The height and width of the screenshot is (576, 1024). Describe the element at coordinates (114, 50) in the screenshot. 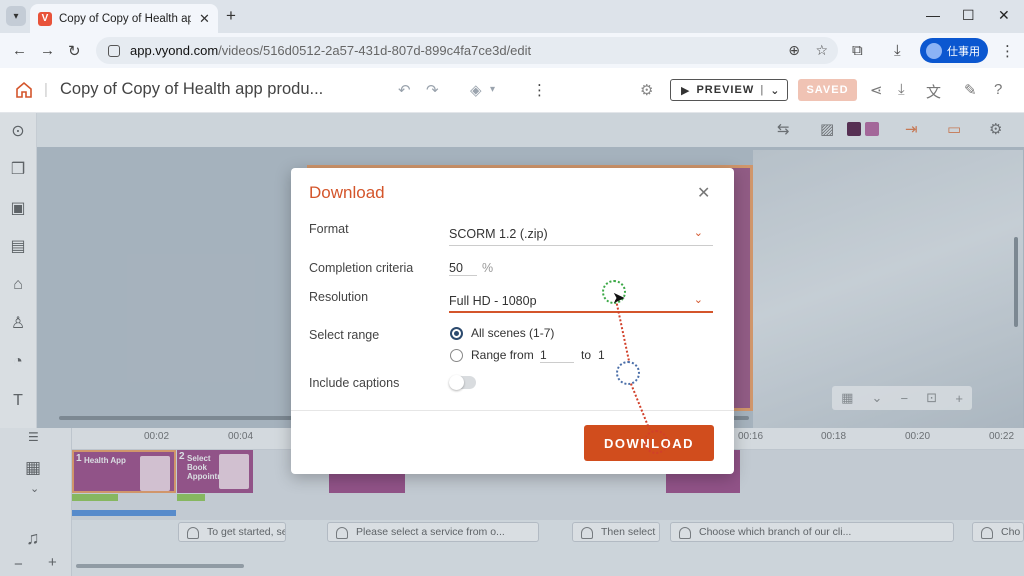

I see `site-info-icon` at that location.